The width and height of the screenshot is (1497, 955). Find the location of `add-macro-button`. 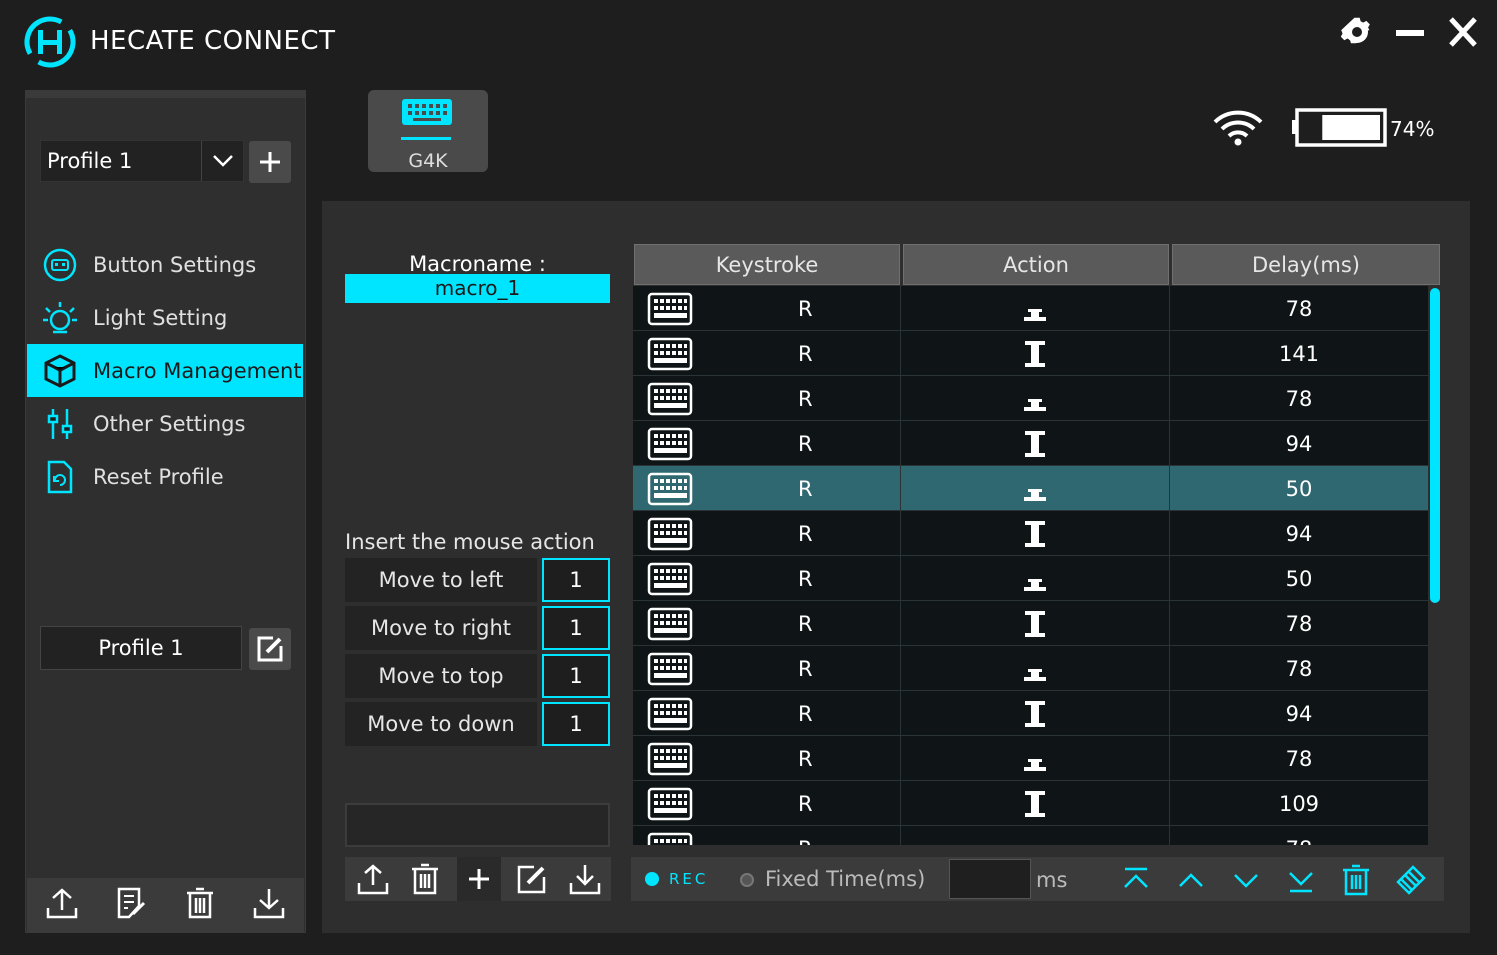

add-macro-button is located at coordinates (479, 879).